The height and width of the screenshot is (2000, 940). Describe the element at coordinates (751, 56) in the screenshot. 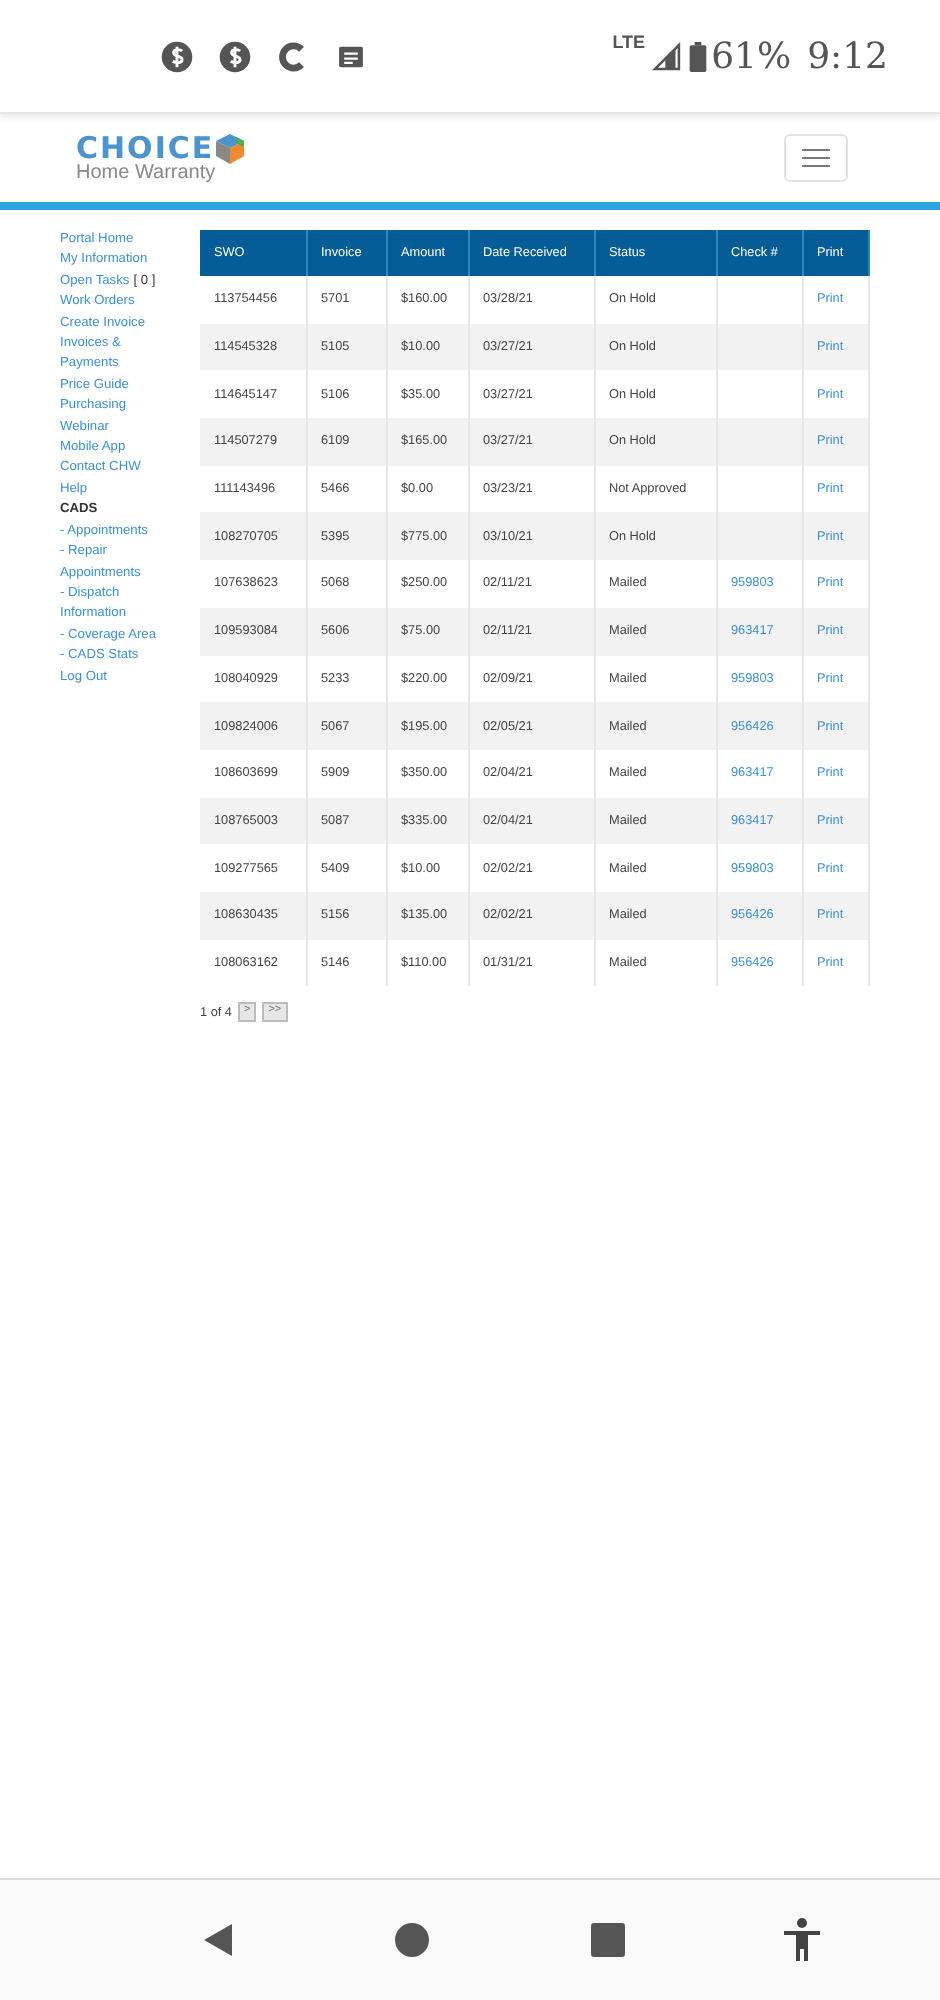

I see `battery-percent: 61%` at that location.